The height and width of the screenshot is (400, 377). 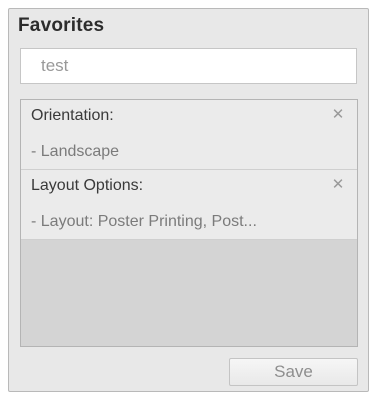 What do you see at coordinates (293, 372) in the screenshot?
I see `save-button: Save` at bounding box center [293, 372].